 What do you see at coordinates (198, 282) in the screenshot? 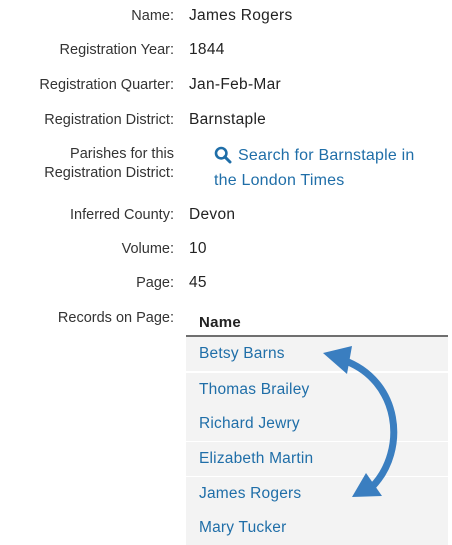
I see `page-value: 45` at bounding box center [198, 282].